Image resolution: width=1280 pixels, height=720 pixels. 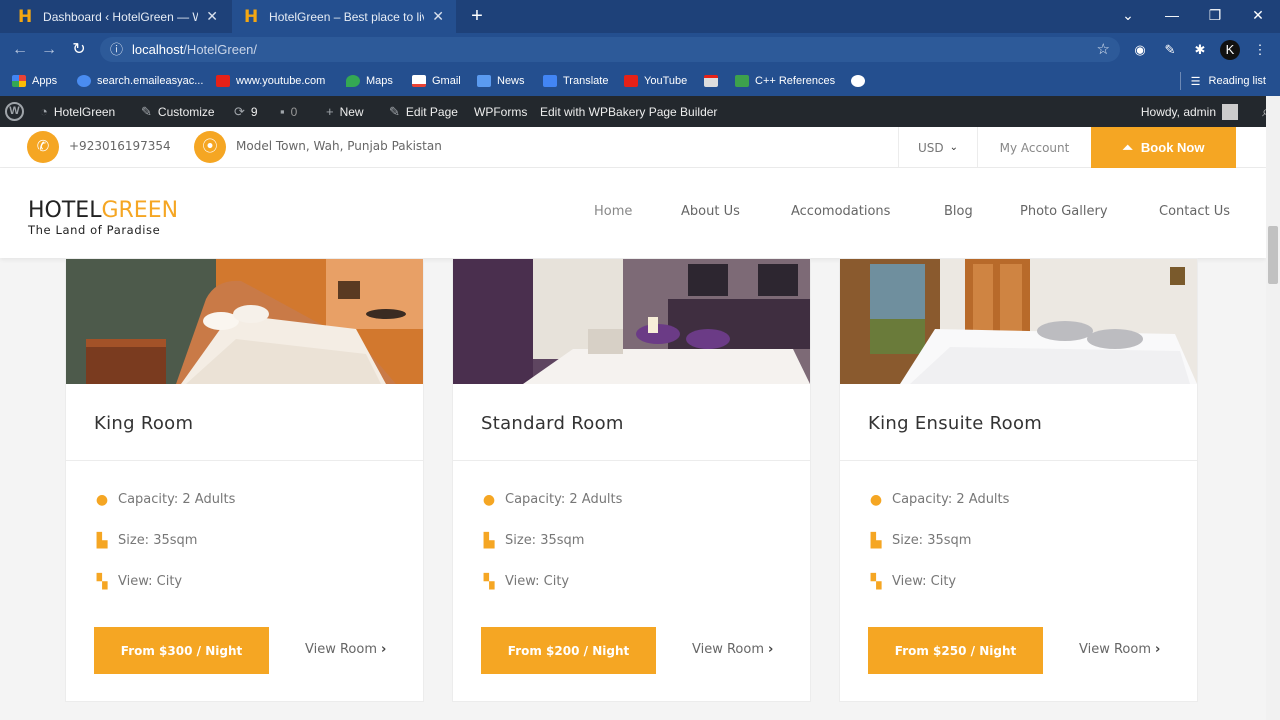 I want to click on bookmark-gmail: Gmail, so click(x=436, y=81).